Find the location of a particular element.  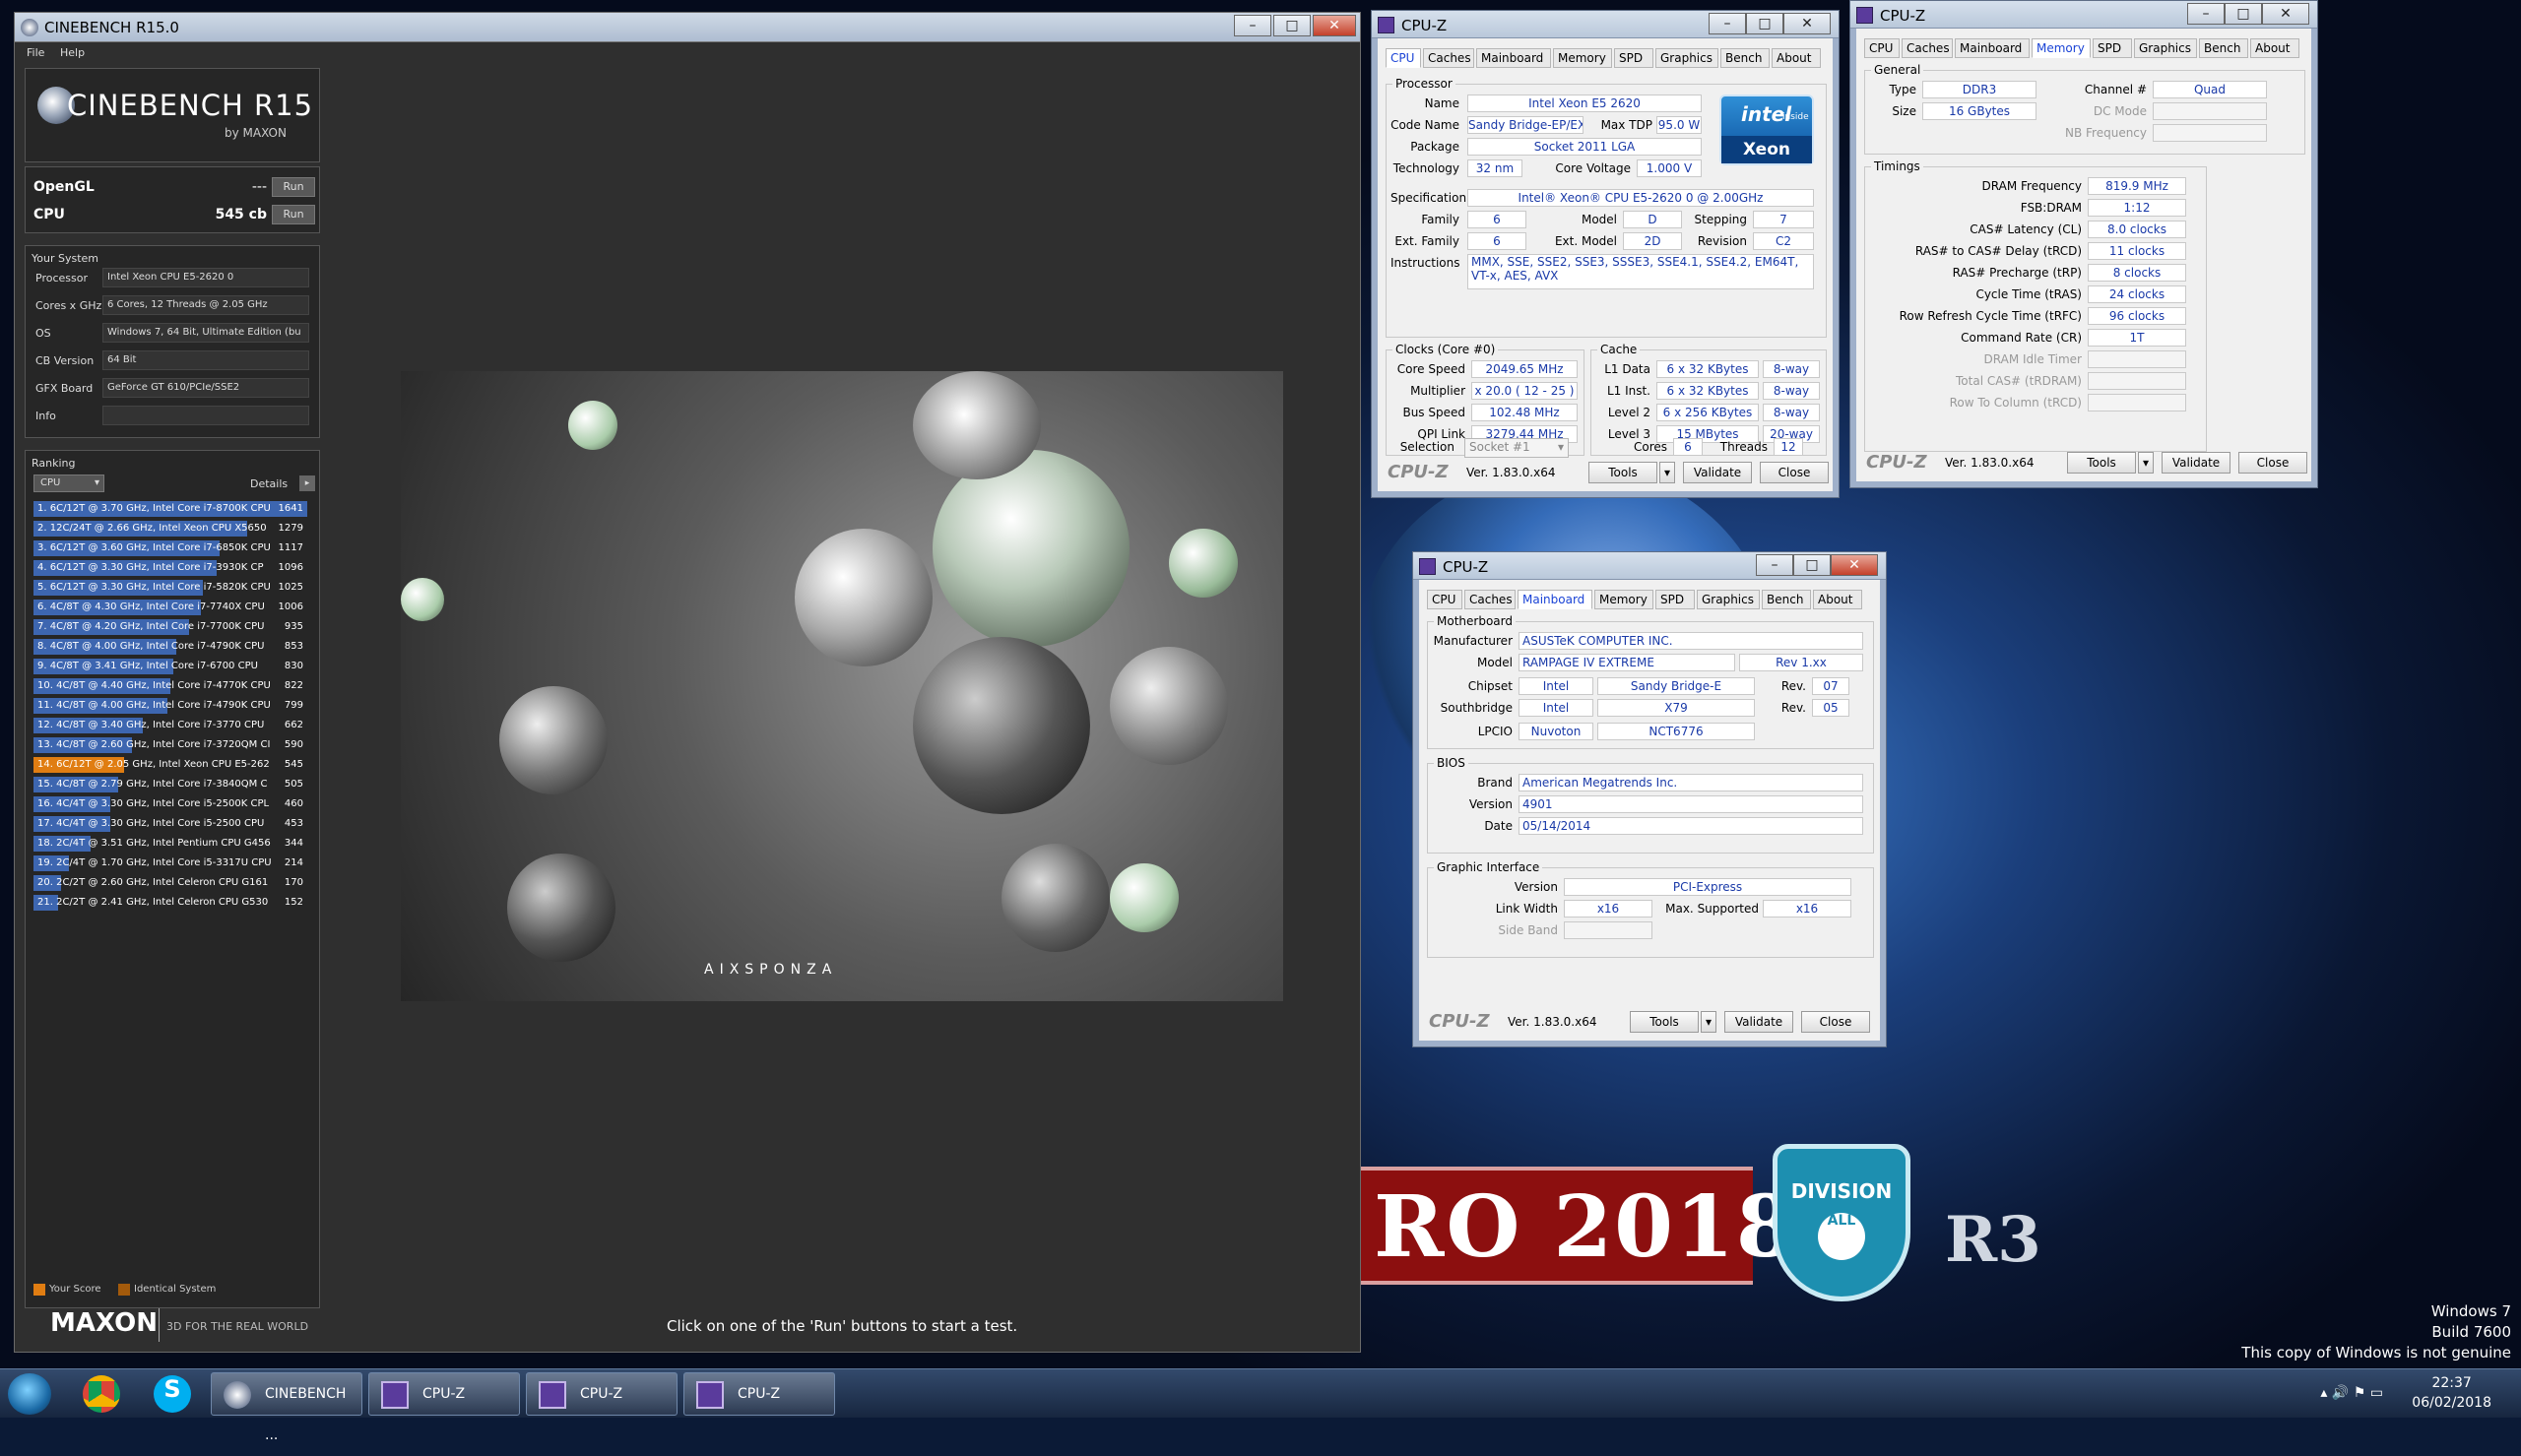

tray-icons: ▴ 🔊 ⚑ ▭ is located at coordinates (2351, 1393).